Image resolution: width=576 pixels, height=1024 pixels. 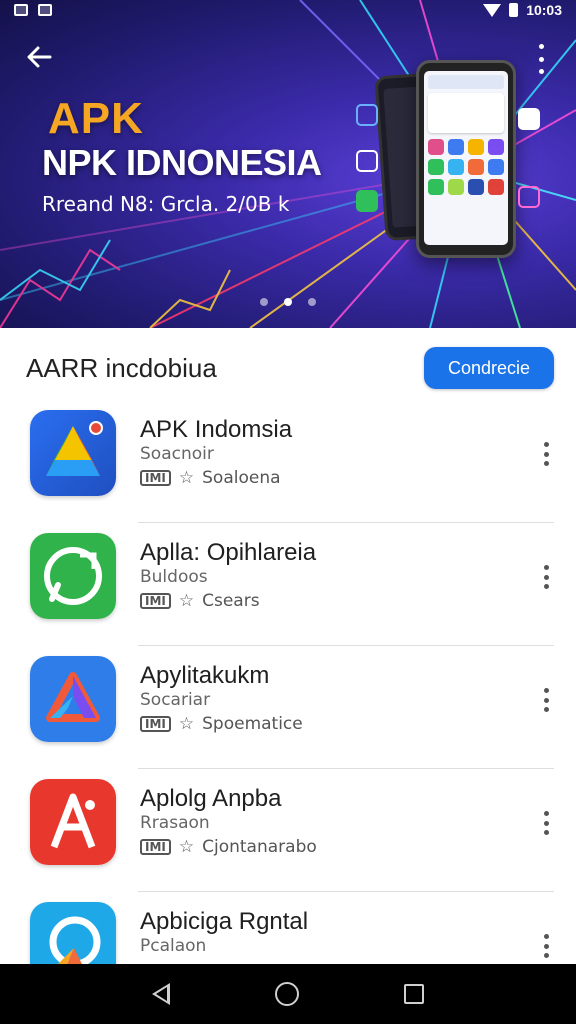 I want to click on carousel-indicator, so click(x=288, y=302).